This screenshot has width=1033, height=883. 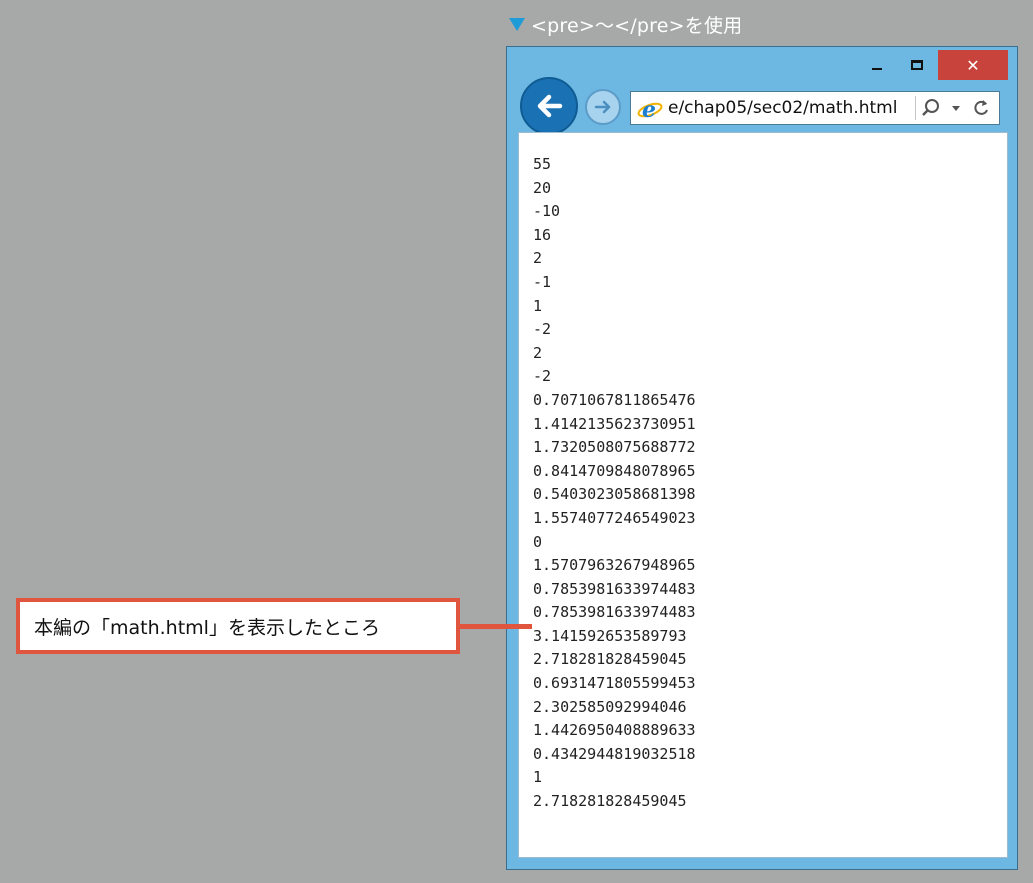 What do you see at coordinates (614, 565) in the screenshot?
I see `output-line: 1.5707963267948965` at bounding box center [614, 565].